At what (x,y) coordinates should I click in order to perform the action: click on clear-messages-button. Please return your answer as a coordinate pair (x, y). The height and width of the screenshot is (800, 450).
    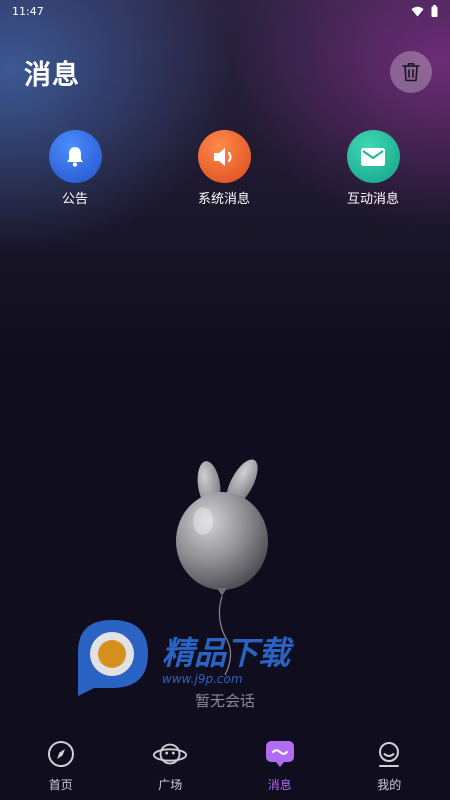
    Looking at the image, I should click on (411, 72).